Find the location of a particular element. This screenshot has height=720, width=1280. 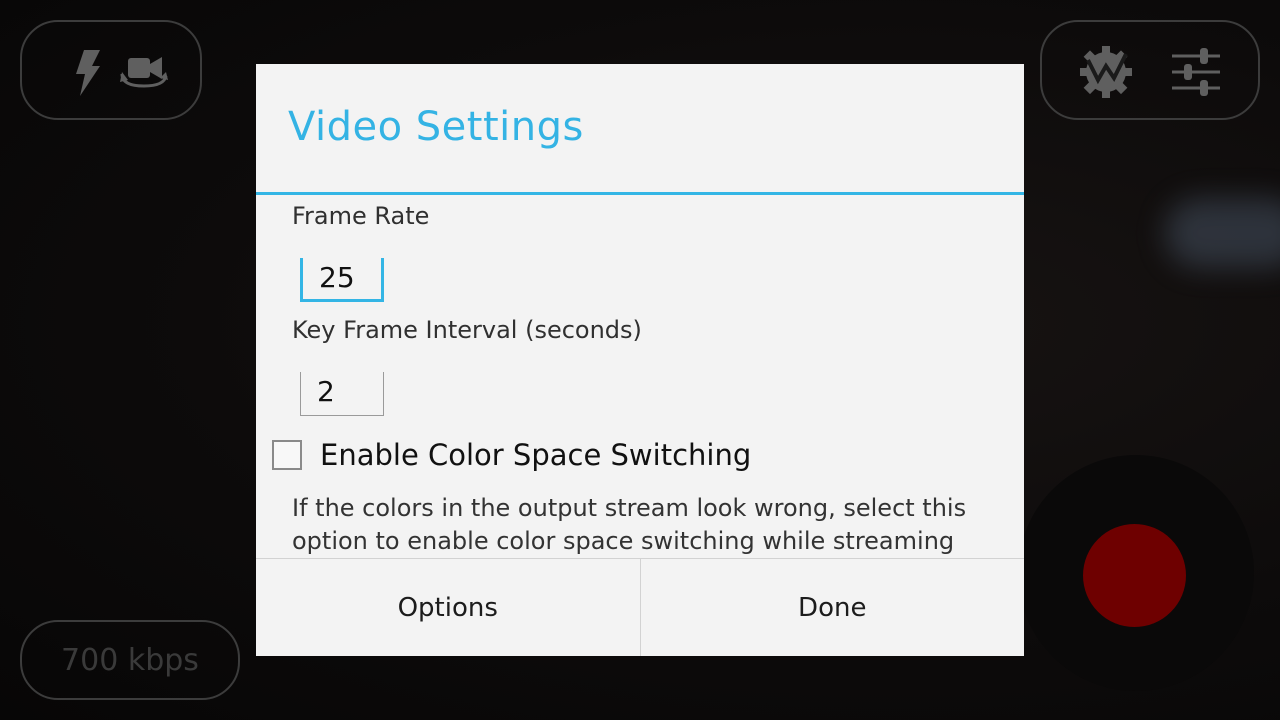

done-button: Done is located at coordinates (831, 607).